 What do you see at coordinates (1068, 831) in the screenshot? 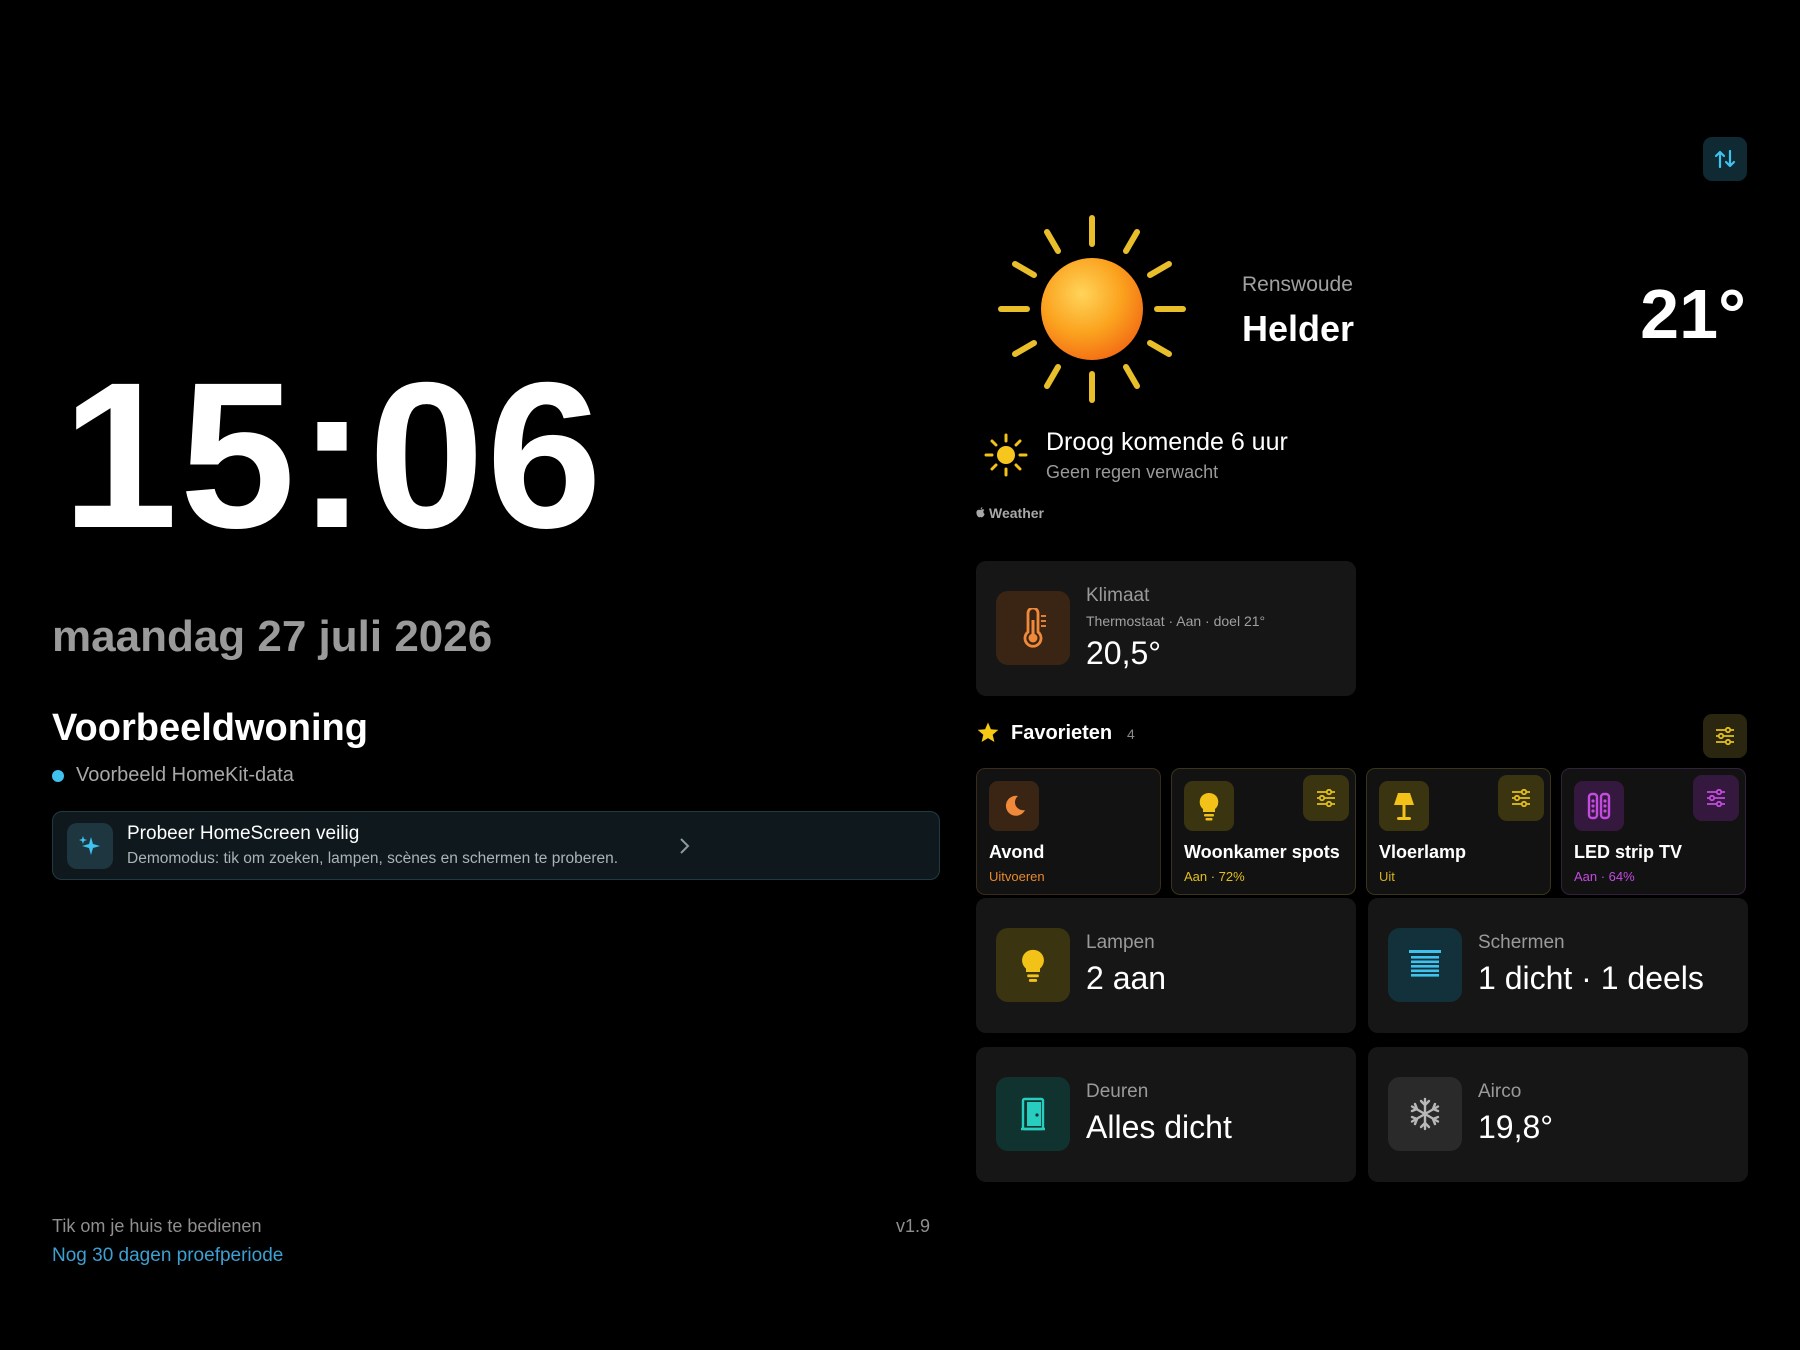
I see `favorite-tile-avond: Avond Uitvoeren` at bounding box center [1068, 831].